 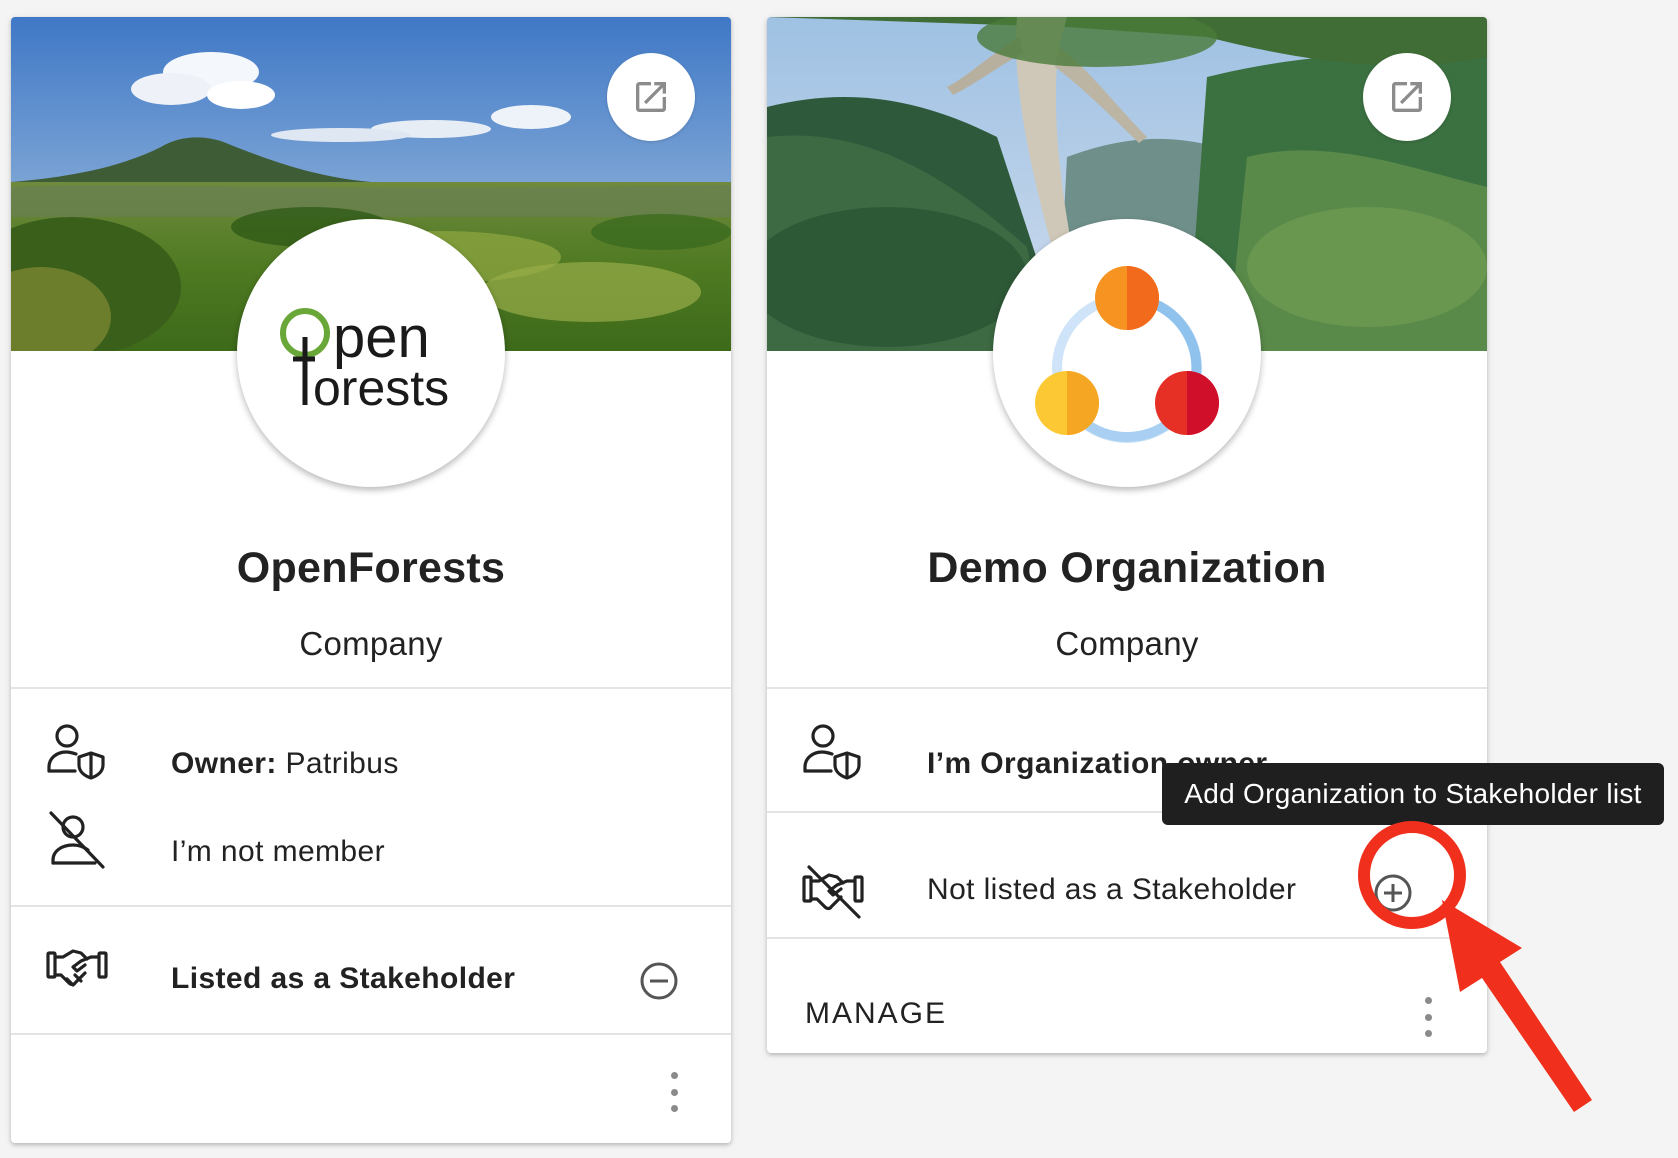 I want to click on membership-status: I’m not member, so click(x=278, y=851).